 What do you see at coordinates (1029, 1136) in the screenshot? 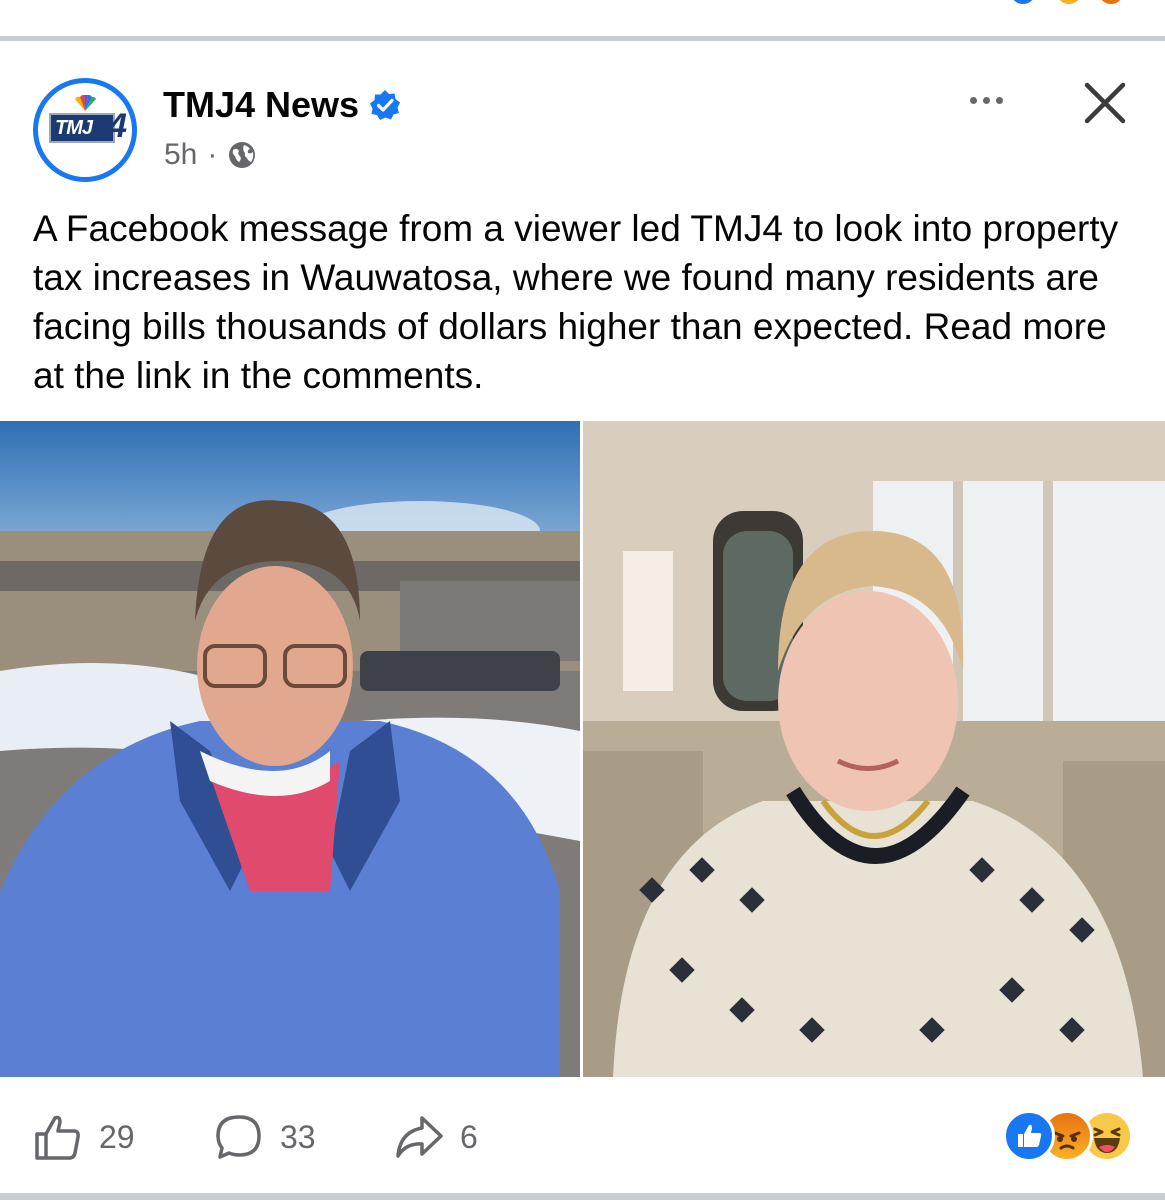
I see `like-reaction-icon` at bounding box center [1029, 1136].